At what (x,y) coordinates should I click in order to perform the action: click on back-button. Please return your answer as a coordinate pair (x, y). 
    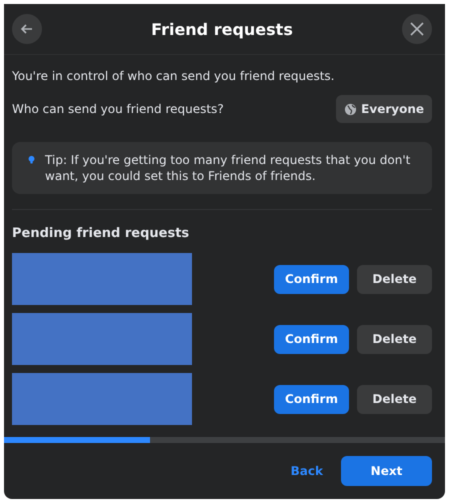
    Looking at the image, I should click on (27, 29).